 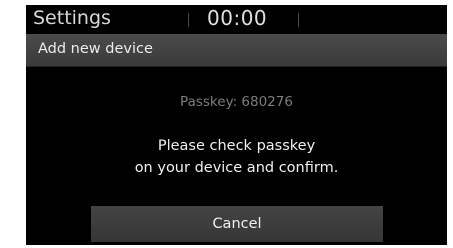 I want to click on cancel-button: Cancel, so click(x=237, y=224).